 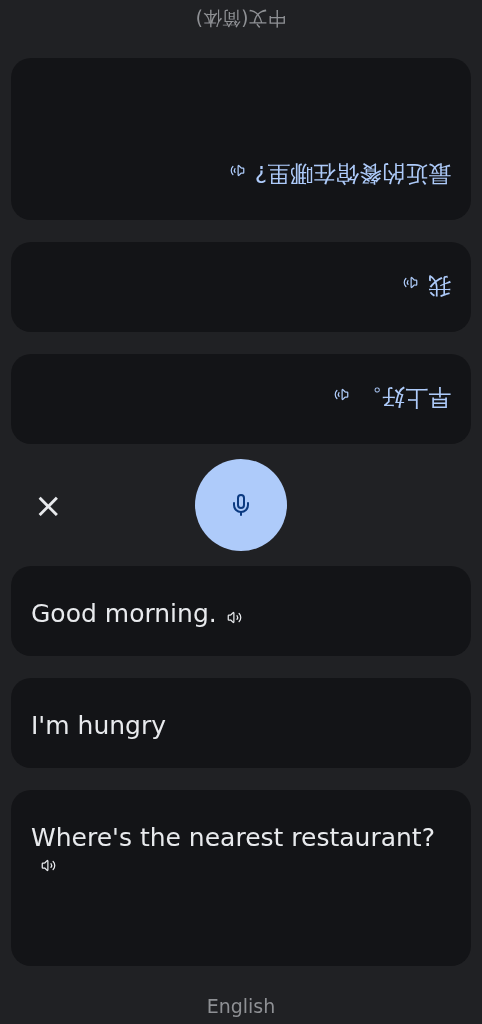 What do you see at coordinates (99, 725) in the screenshot?
I see `message-text: I'm hungry` at bounding box center [99, 725].